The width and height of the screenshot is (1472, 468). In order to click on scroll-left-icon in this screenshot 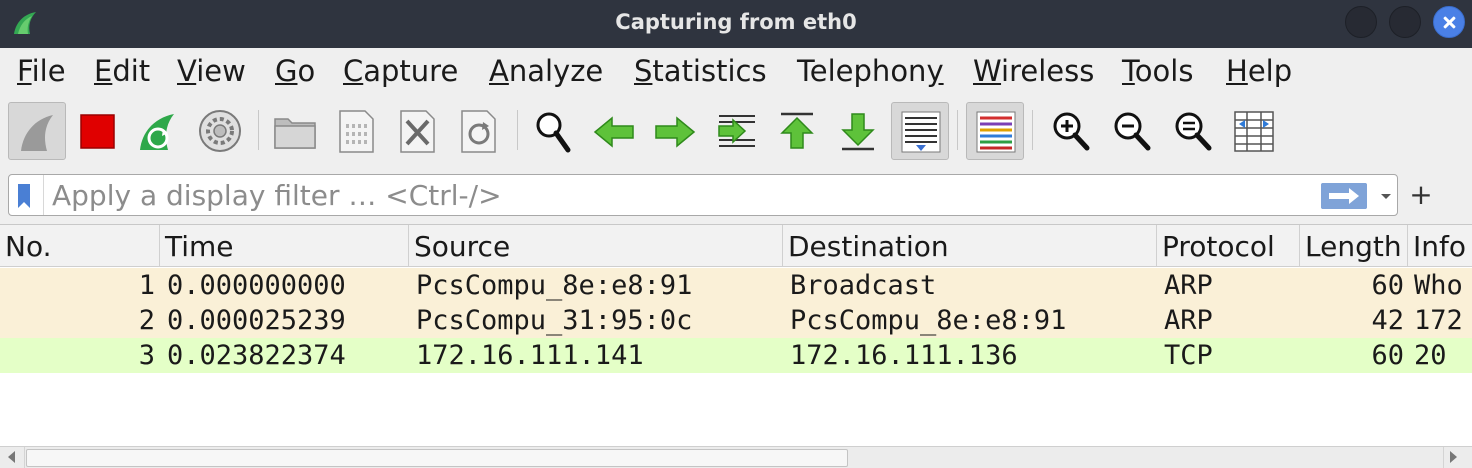, I will do `click(11, 457)`.